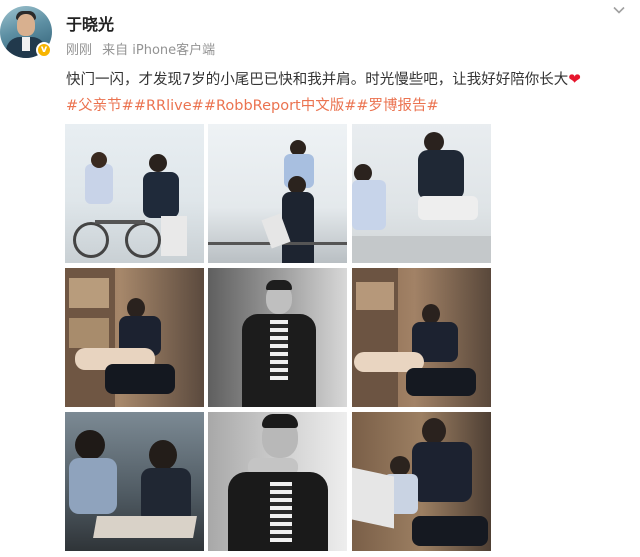 This screenshot has width=640, height=557. What do you see at coordinates (169, 106) in the screenshot?
I see `hashtag-rrlive: #RRlive#` at bounding box center [169, 106].